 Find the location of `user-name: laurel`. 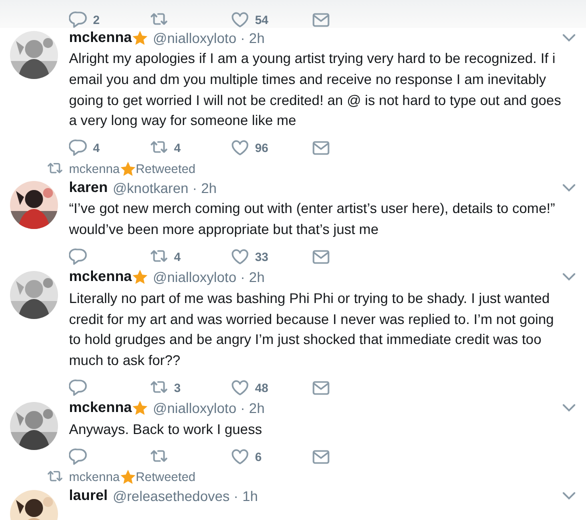

user-name: laurel is located at coordinates (88, 496).